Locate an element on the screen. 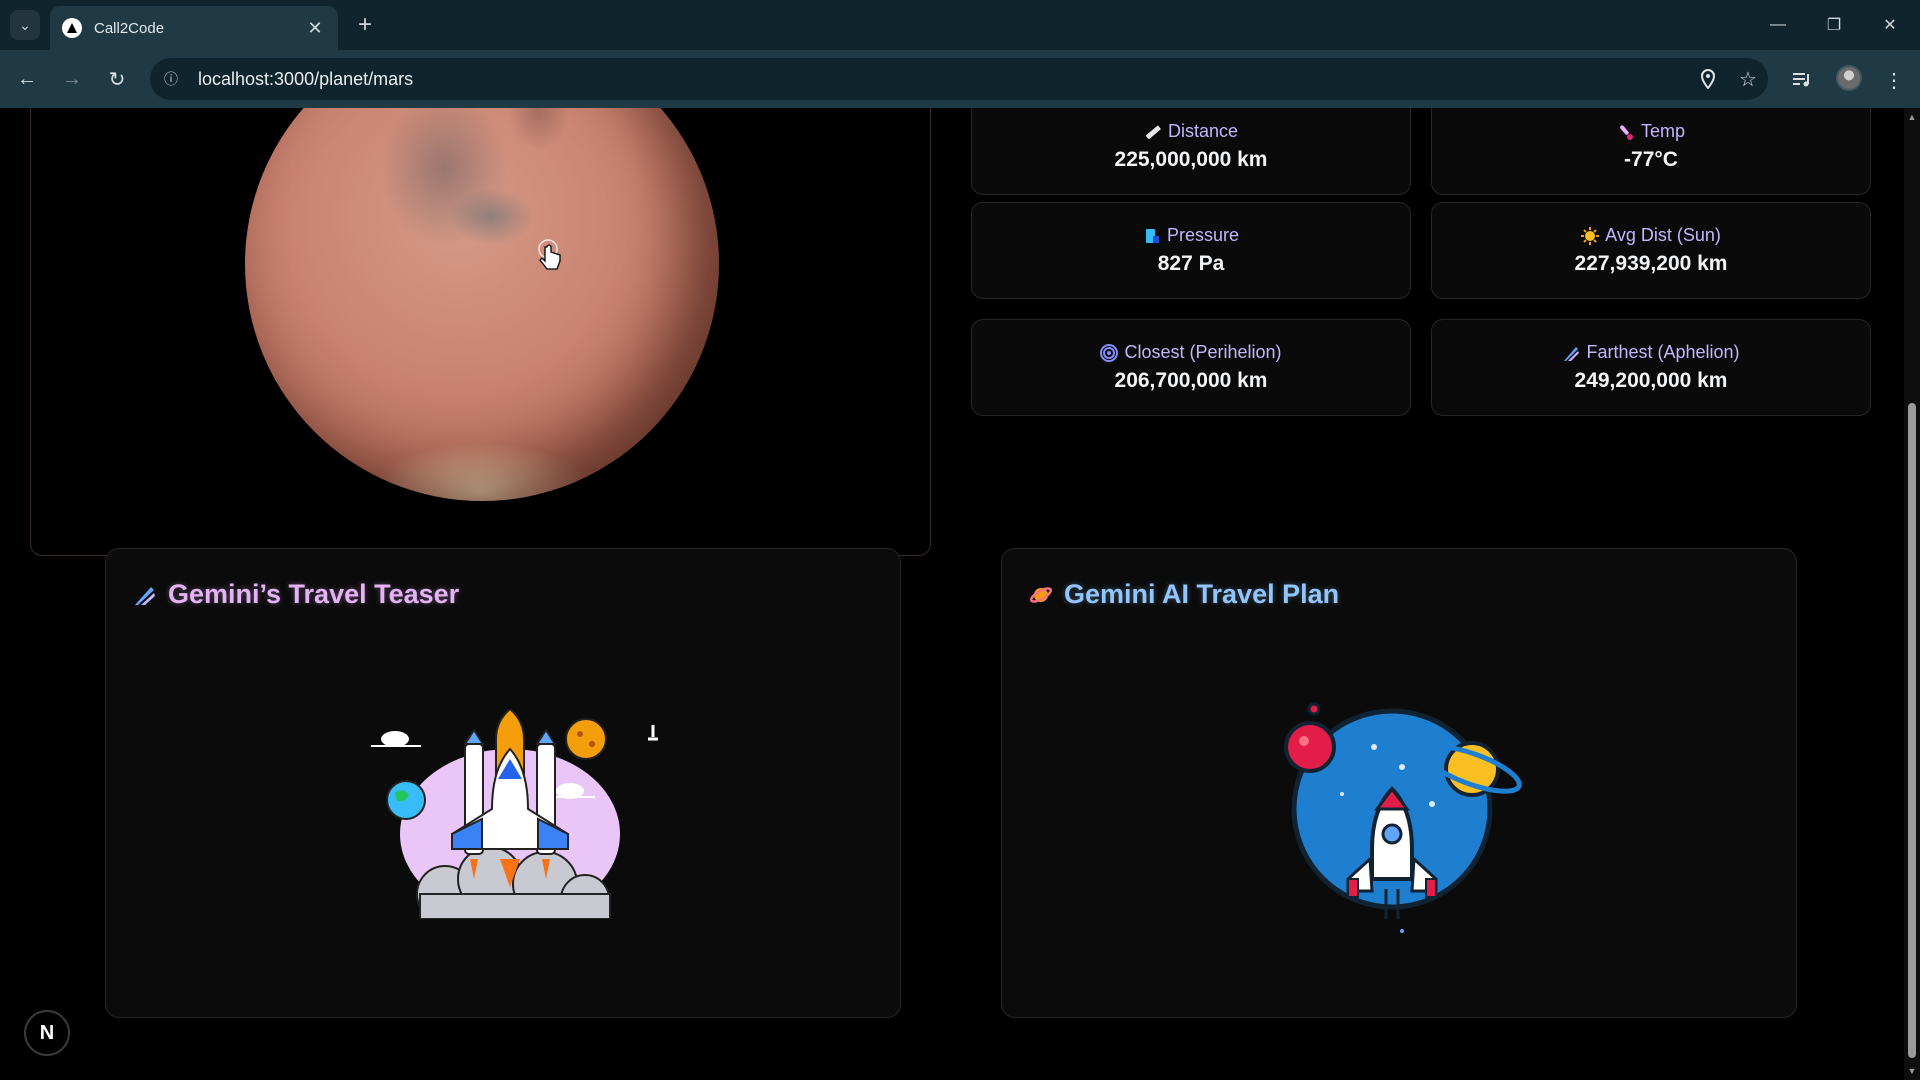 The width and height of the screenshot is (1920, 1080). back-button: ← is located at coordinates (27, 79).